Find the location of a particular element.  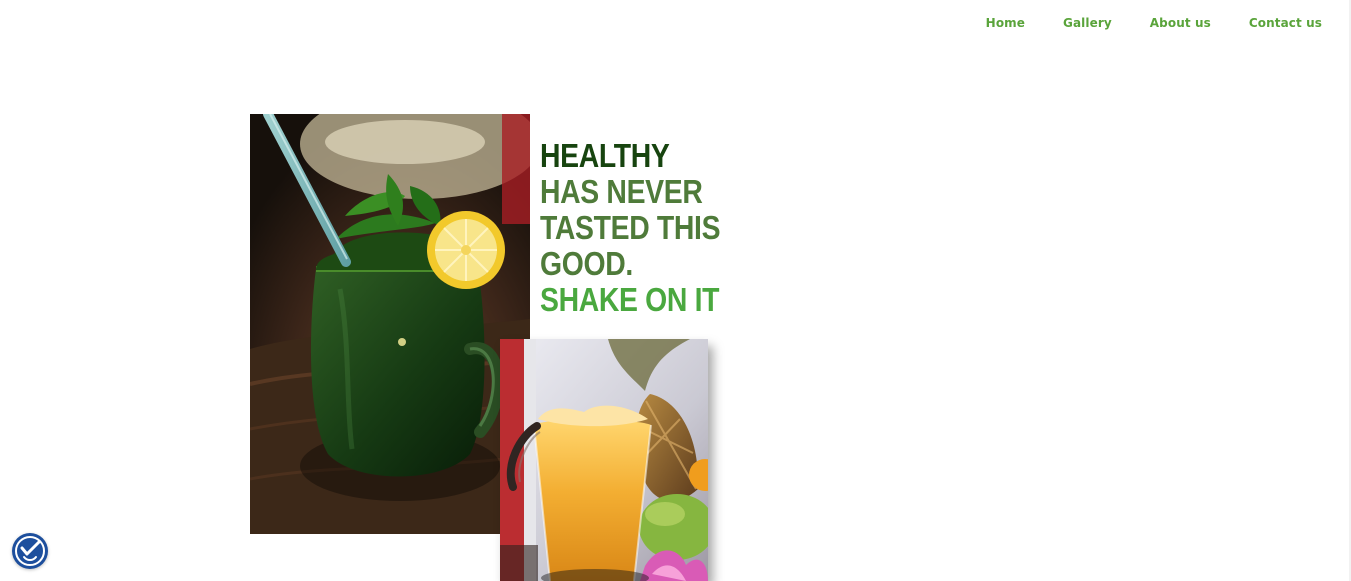

green-smoothie-image is located at coordinates (390, 324).